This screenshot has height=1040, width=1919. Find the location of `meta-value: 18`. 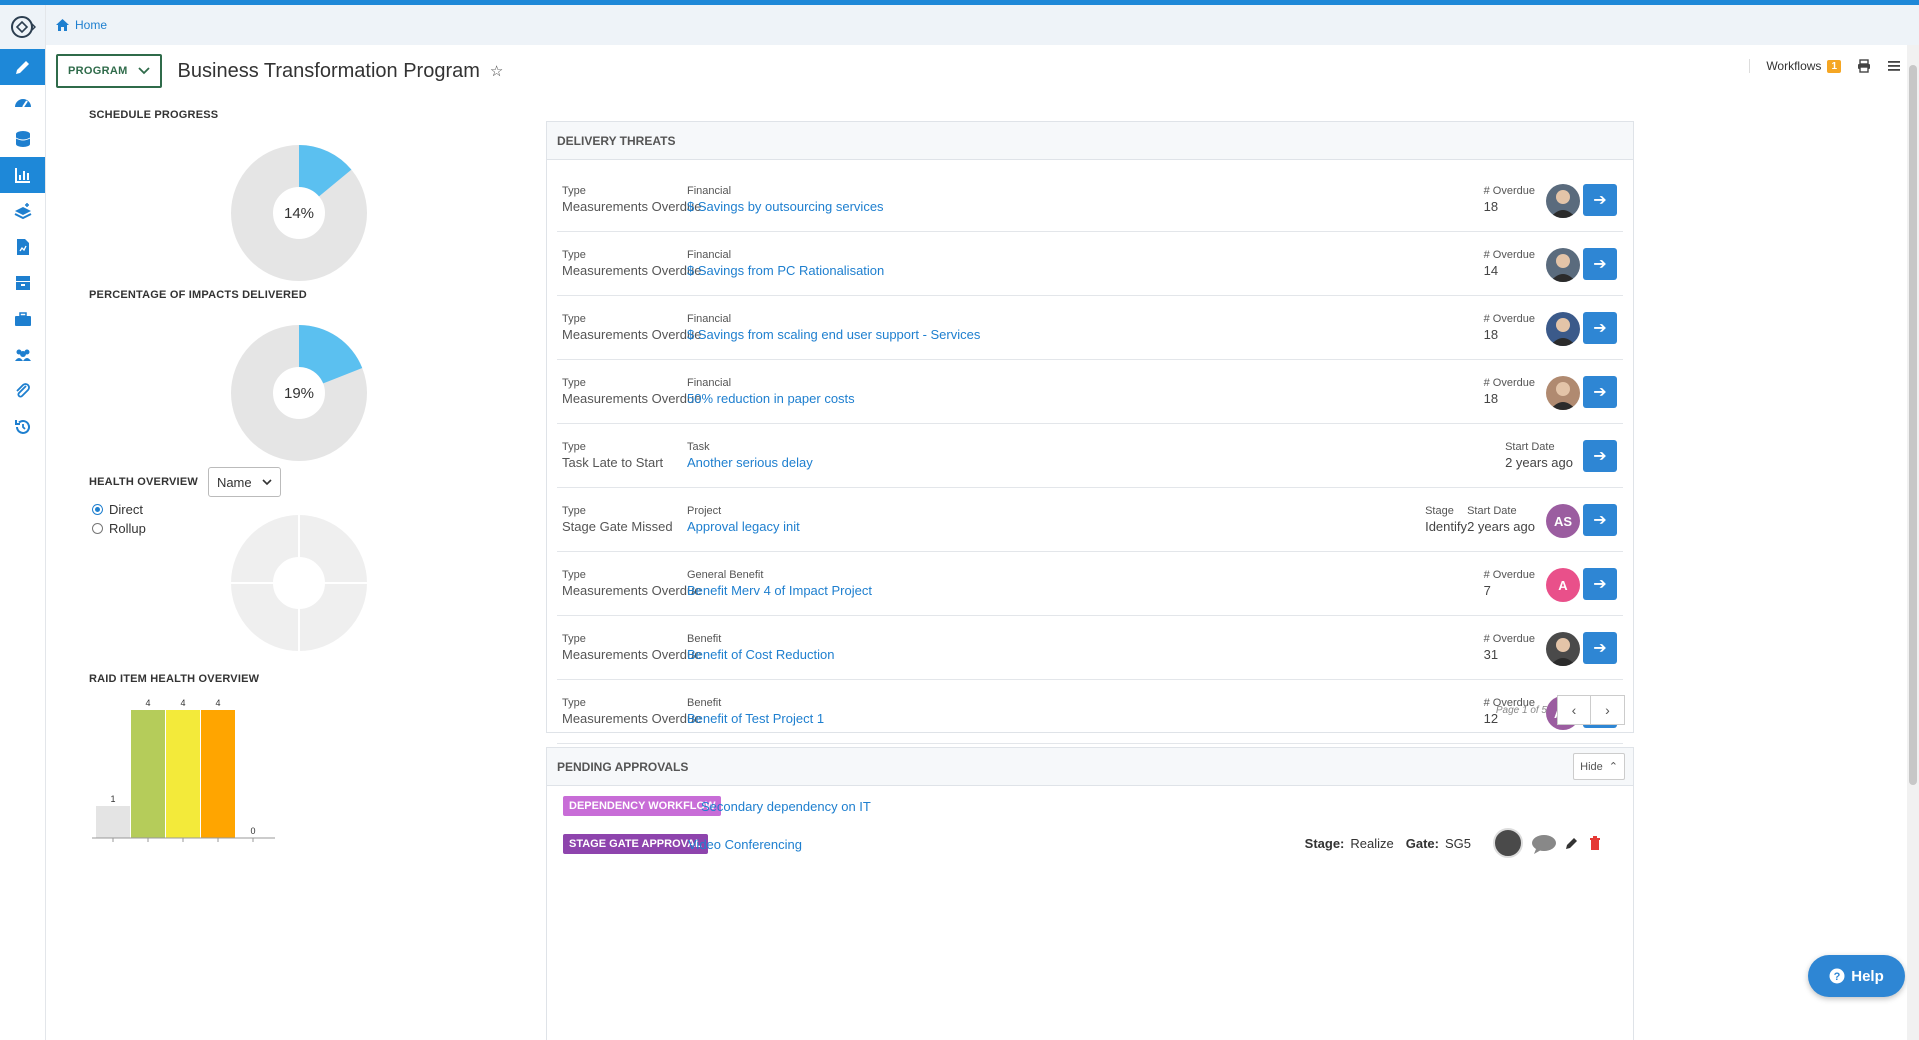

meta-value: 18 is located at coordinates (1491, 398).